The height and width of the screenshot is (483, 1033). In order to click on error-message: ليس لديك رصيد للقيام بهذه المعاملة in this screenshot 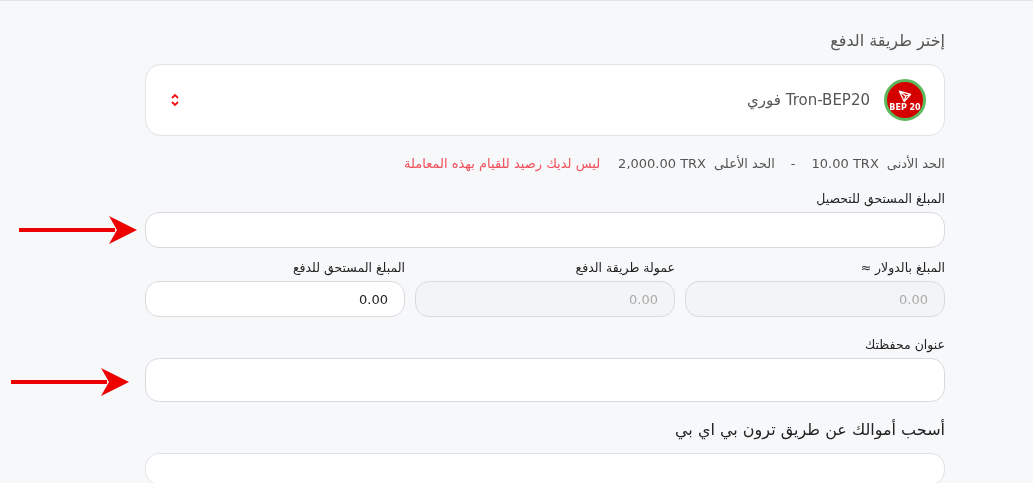, I will do `click(502, 163)`.